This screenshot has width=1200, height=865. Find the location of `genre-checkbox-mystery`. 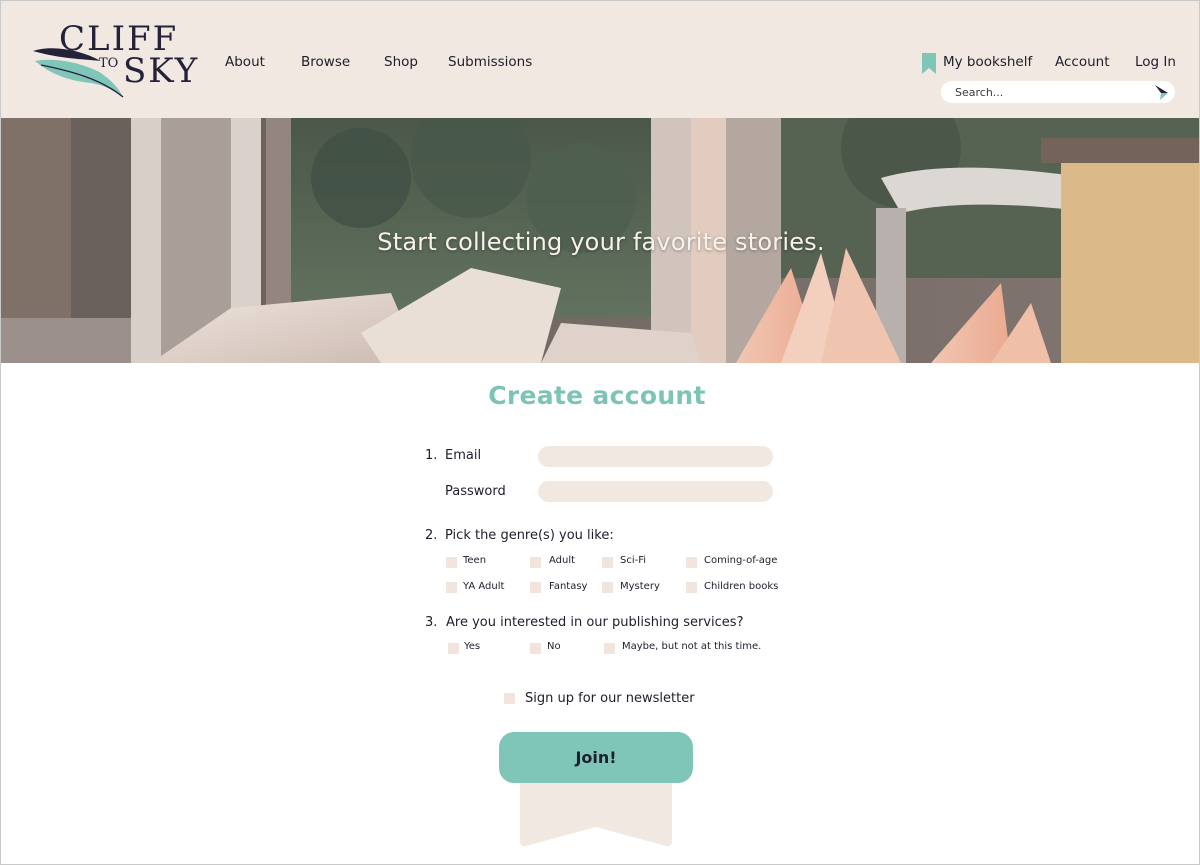

genre-checkbox-mystery is located at coordinates (607, 587).